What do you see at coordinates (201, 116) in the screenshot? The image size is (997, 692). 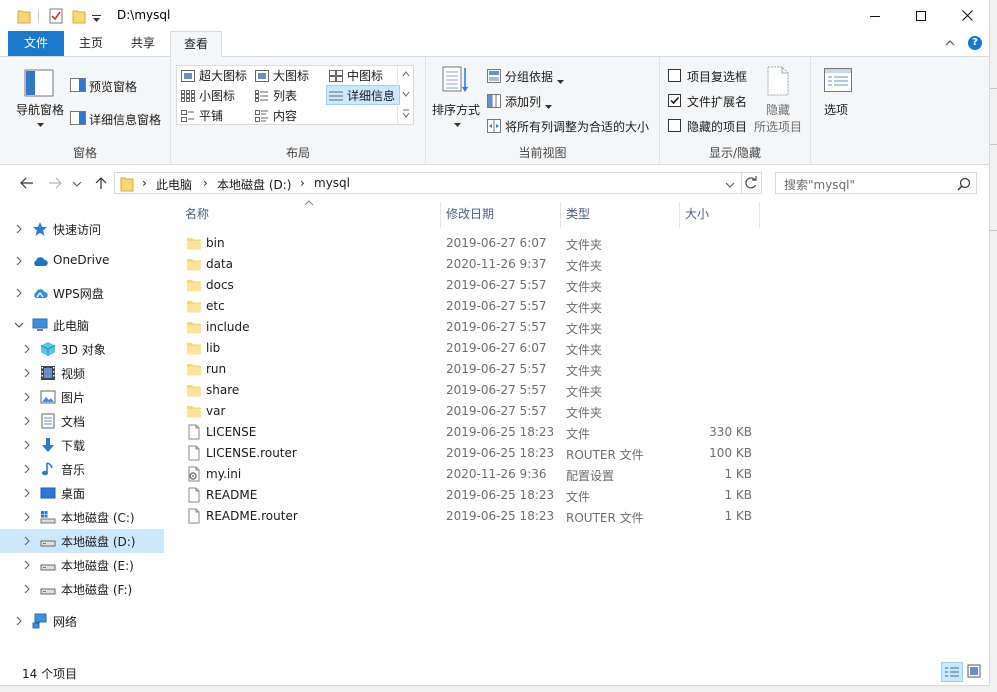 I see `layout-tiles: 平铺` at bounding box center [201, 116].